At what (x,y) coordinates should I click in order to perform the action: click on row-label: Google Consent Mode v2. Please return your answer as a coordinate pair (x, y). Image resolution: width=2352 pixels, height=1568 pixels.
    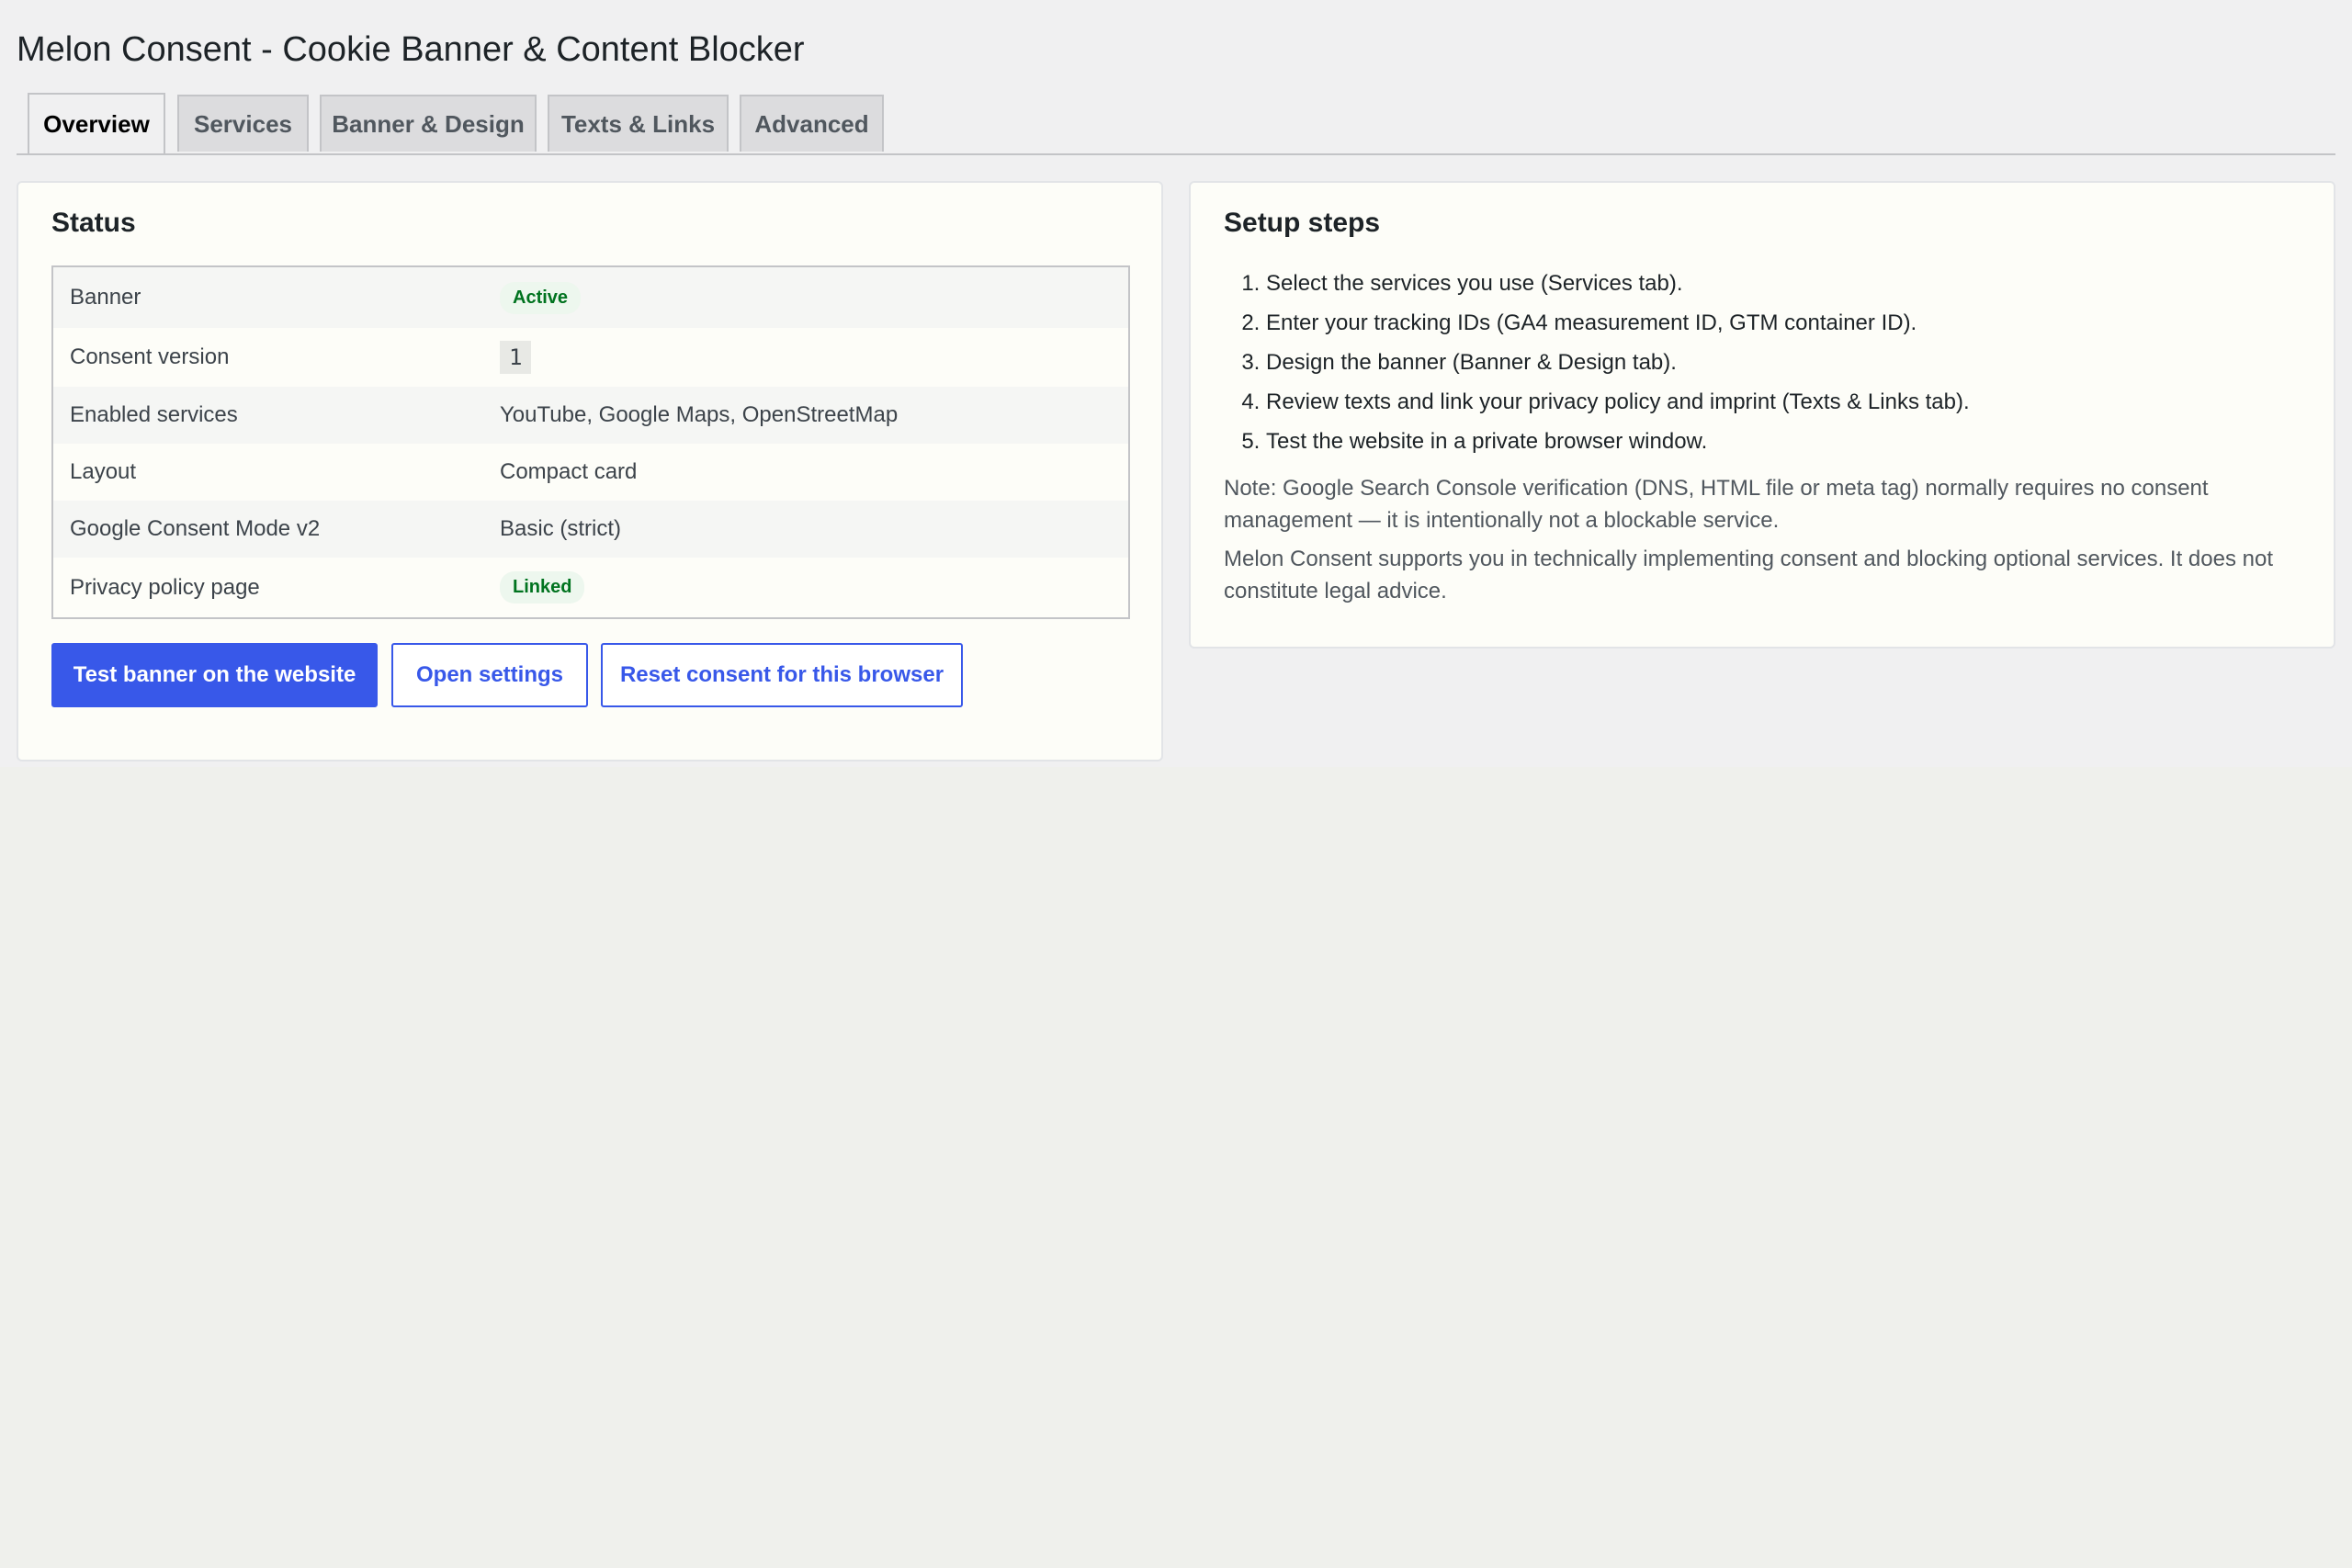
    Looking at the image, I should click on (195, 528).